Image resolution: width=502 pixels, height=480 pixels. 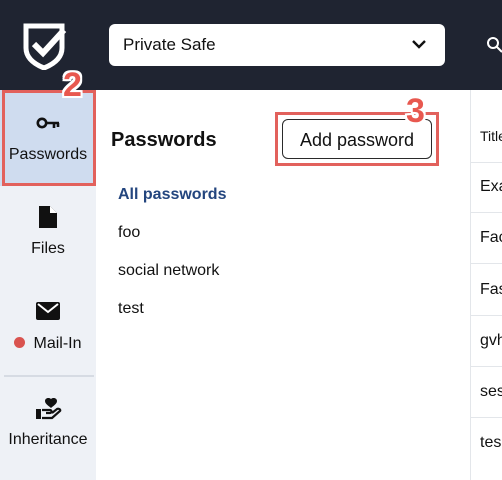 What do you see at coordinates (48, 425) in the screenshot?
I see `sidebar-item-inheritance: Inheritance` at bounding box center [48, 425].